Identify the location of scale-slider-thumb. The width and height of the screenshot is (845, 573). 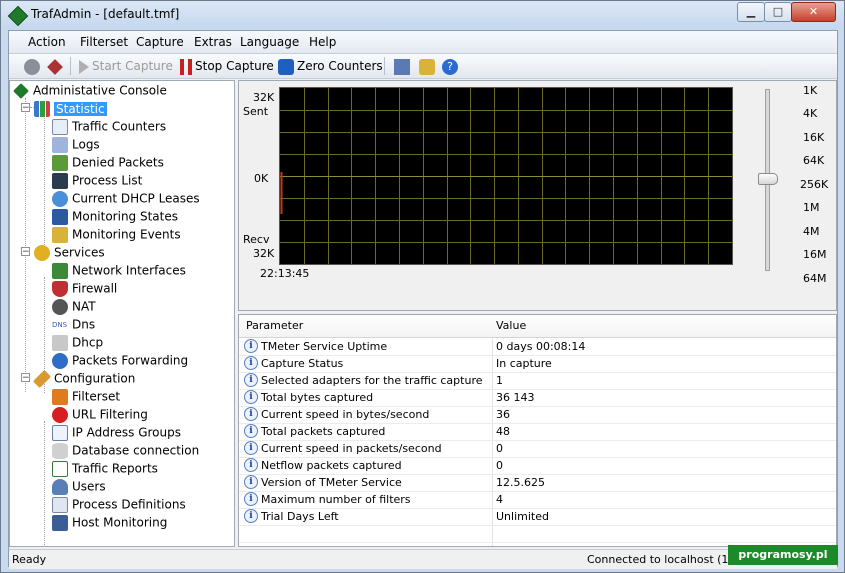
(768, 179).